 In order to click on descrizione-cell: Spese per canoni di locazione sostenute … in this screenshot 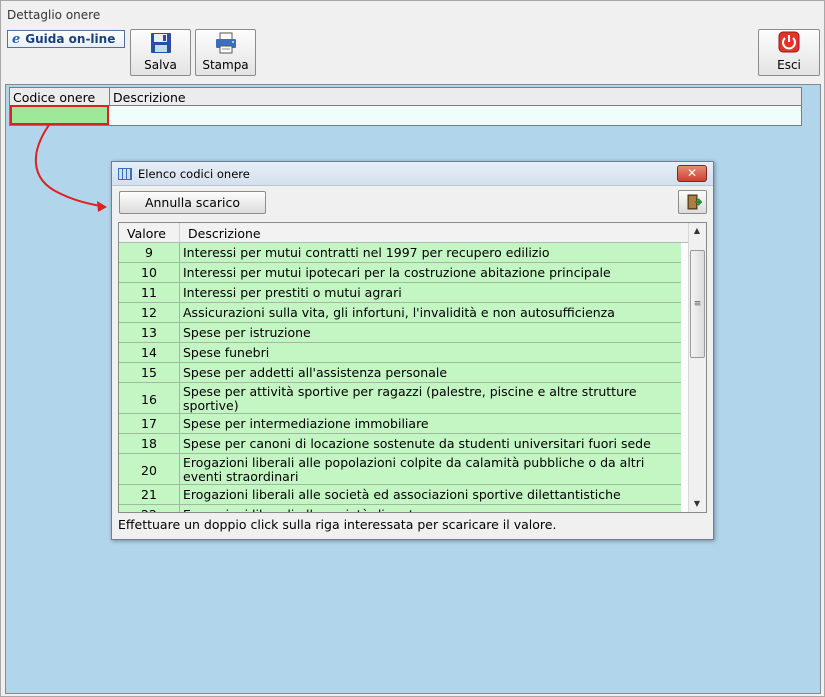, I will do `click(417, 443)`.